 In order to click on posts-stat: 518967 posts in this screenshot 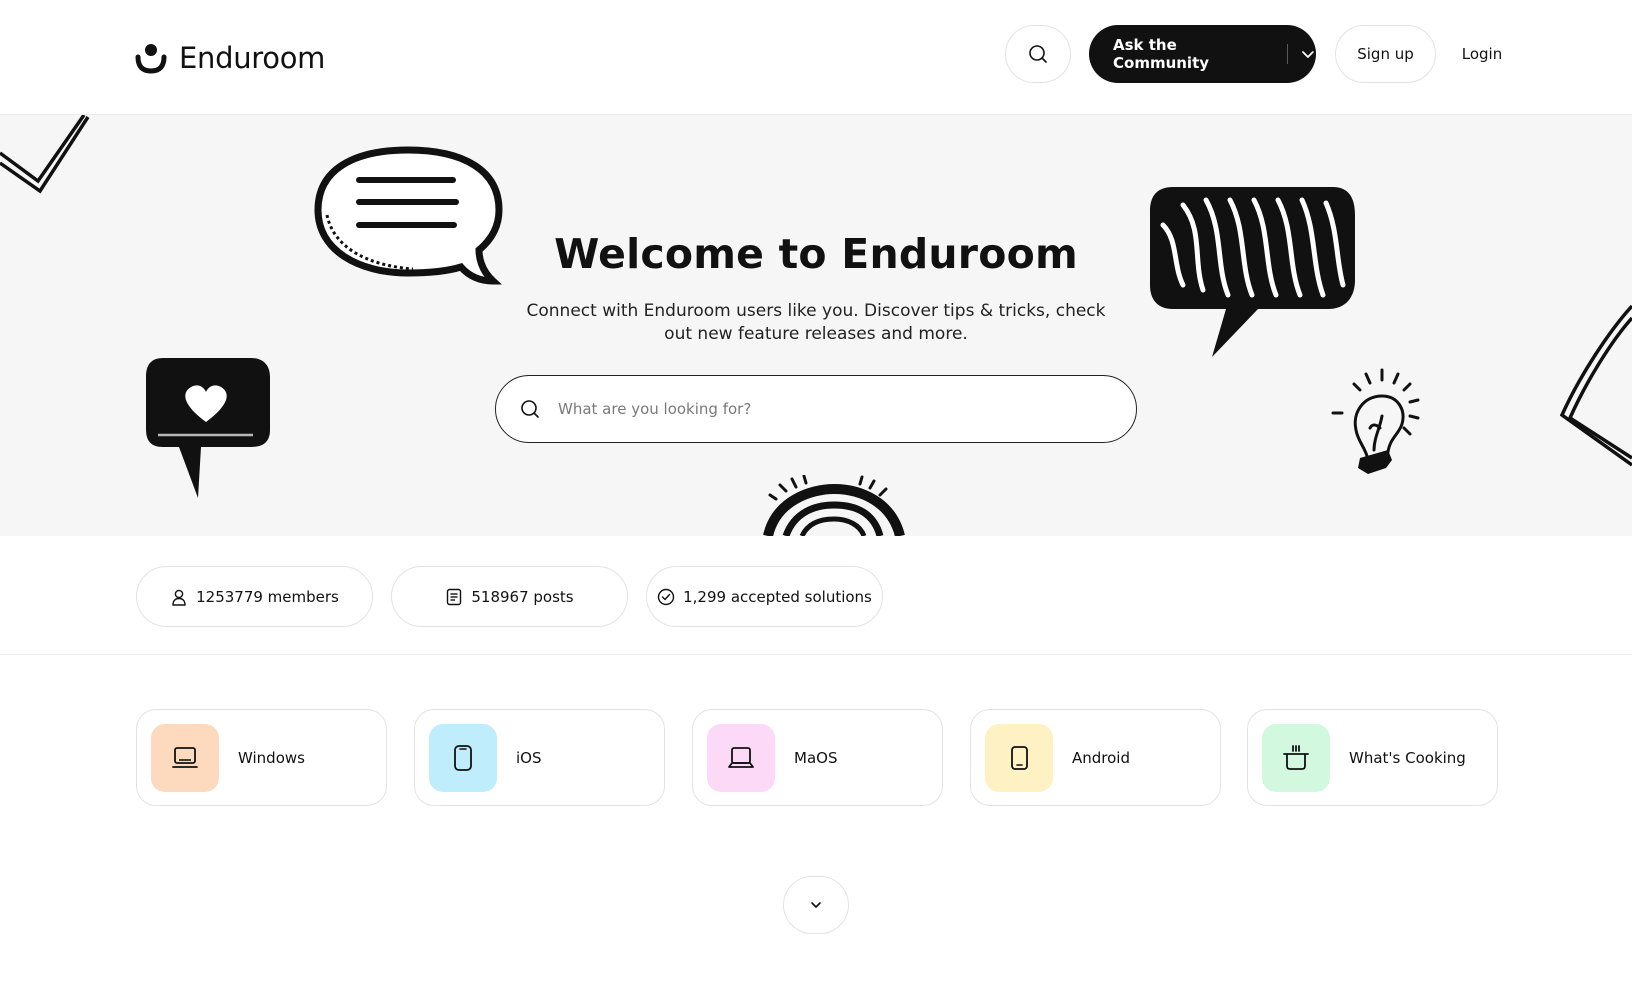, I will do `click(509, 596)`.